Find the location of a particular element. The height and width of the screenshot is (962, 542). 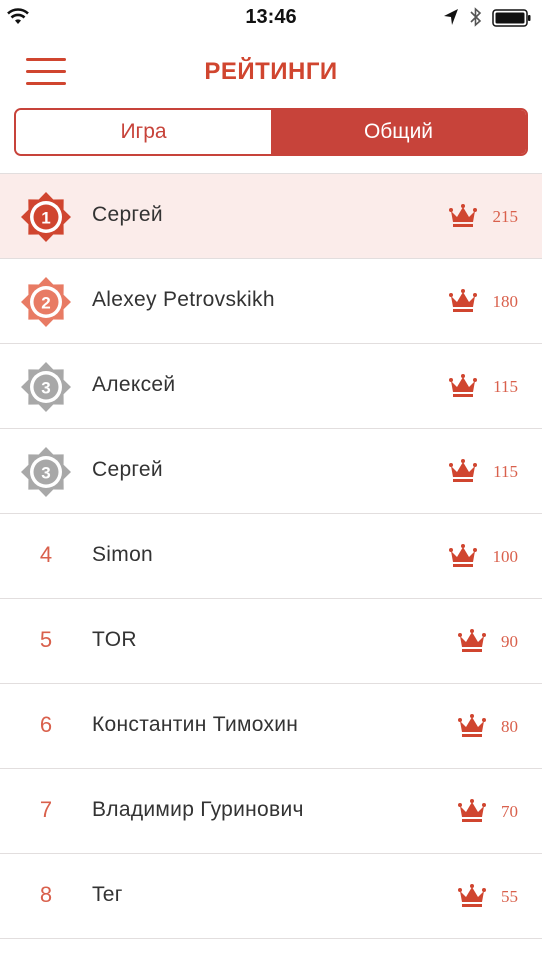

battery-icon is located at coordinates (511, 18).